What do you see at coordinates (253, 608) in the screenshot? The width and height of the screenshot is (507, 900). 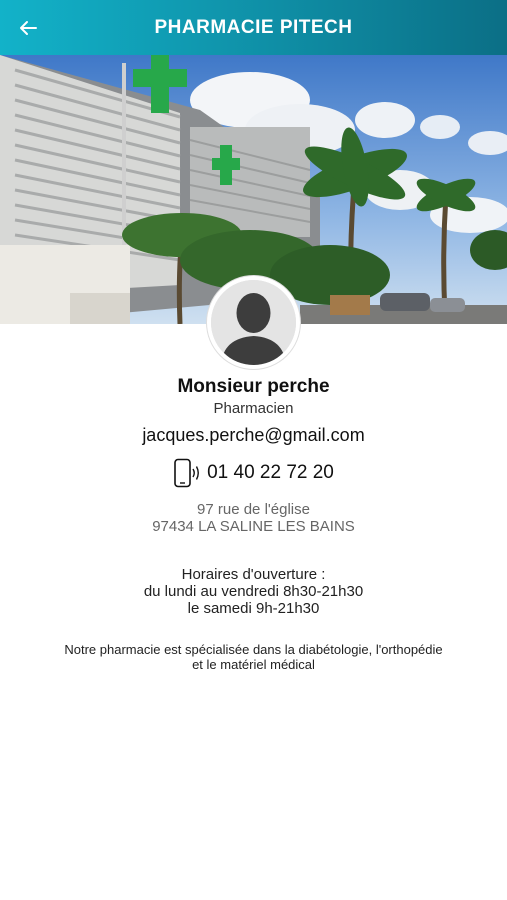 I see `hours-saturday: le samedi 9h-21h30` at bounding box center [253, 608].